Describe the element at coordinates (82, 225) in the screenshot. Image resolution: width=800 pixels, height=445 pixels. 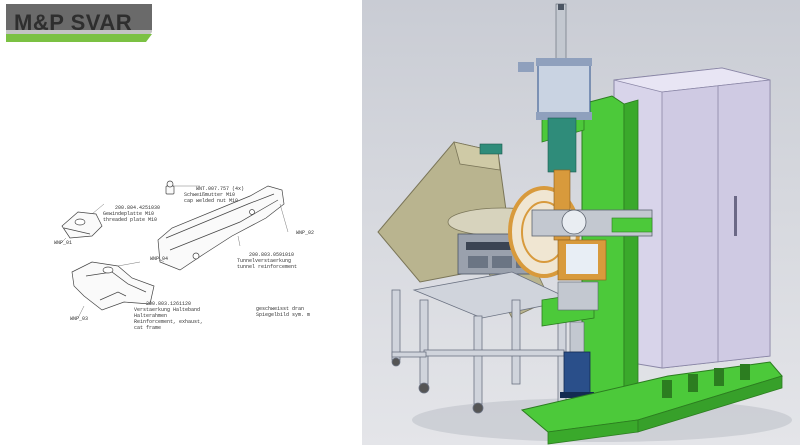
I see `threaded-plate-part` at that location.